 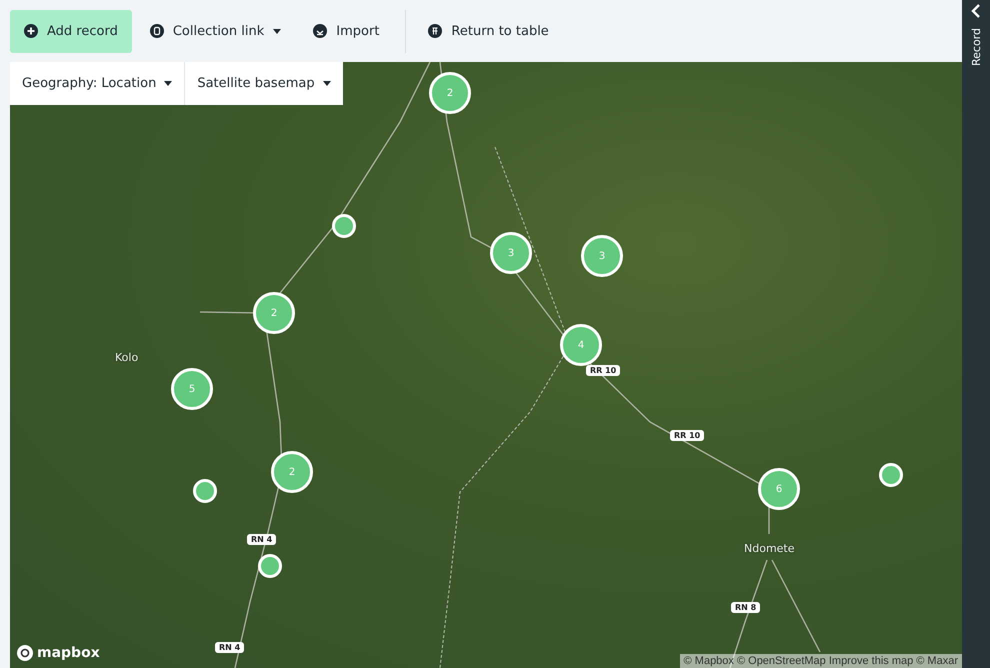 I want to click on sidebar-label: Record, so click(x=976, y=47).